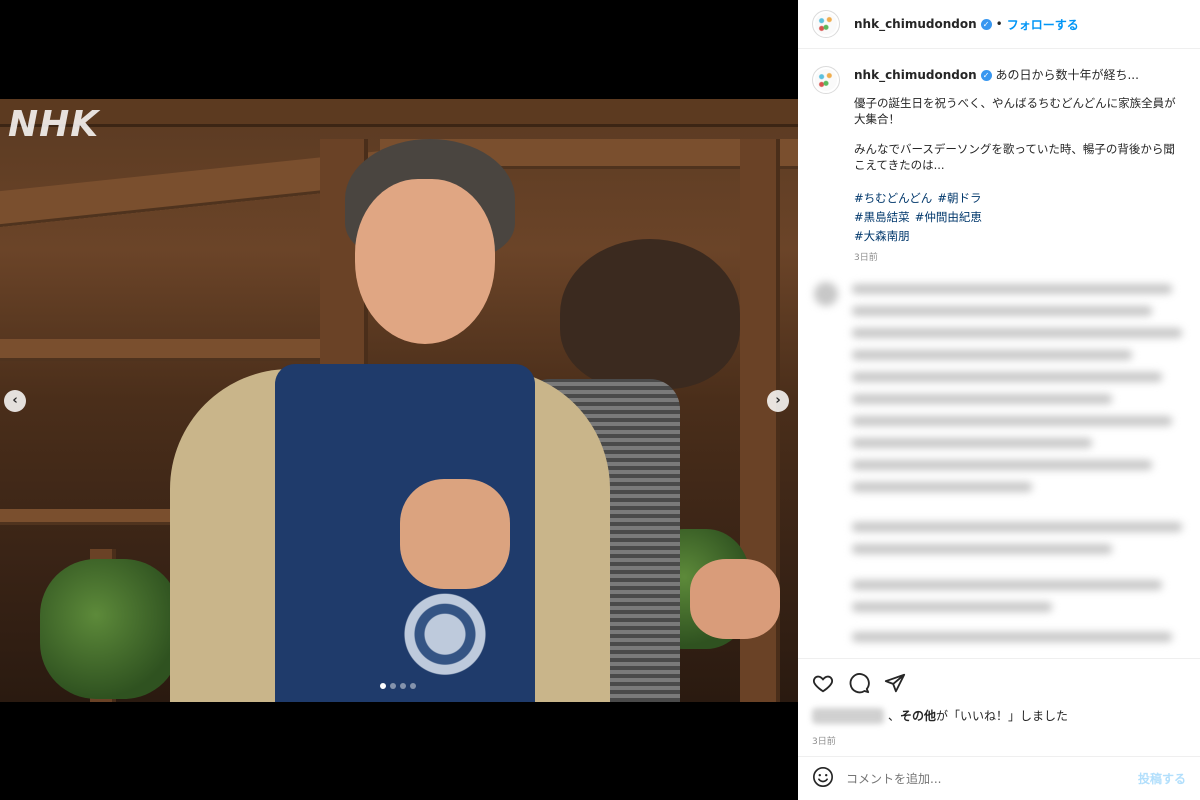 The width and height of the screenshot is (1200, 800). I want to click on heart-icon, so click(823, 683).